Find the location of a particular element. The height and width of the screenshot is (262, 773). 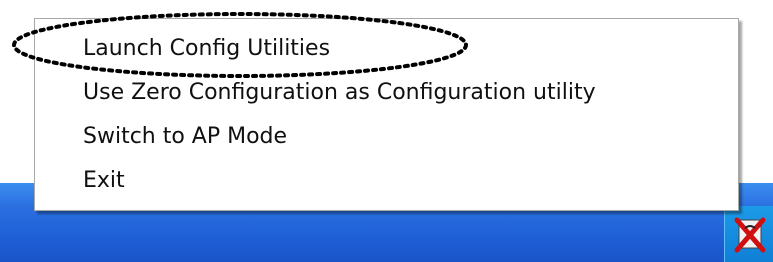

wireless-utility-icon is located at coordinates (750, 234).